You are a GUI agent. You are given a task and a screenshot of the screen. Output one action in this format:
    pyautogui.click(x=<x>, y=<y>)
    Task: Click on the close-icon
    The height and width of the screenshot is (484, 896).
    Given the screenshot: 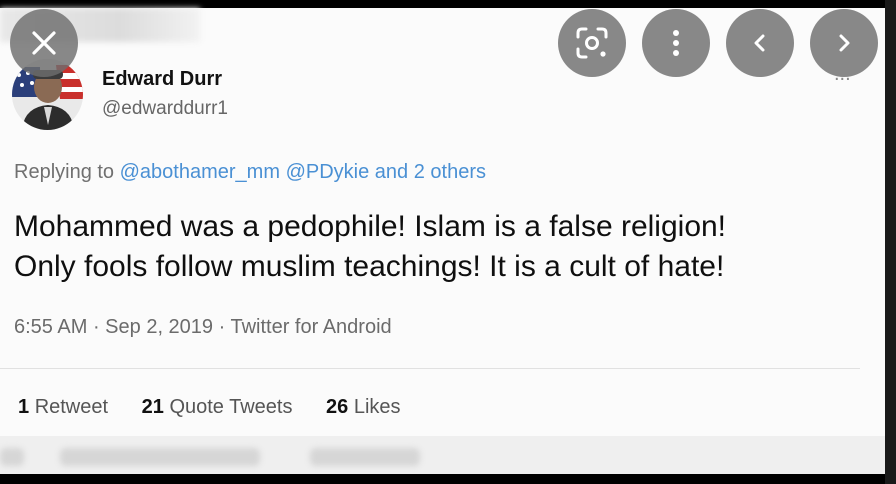 What is the action you would take?
    pyautogui.click(x=44, y=43)
    